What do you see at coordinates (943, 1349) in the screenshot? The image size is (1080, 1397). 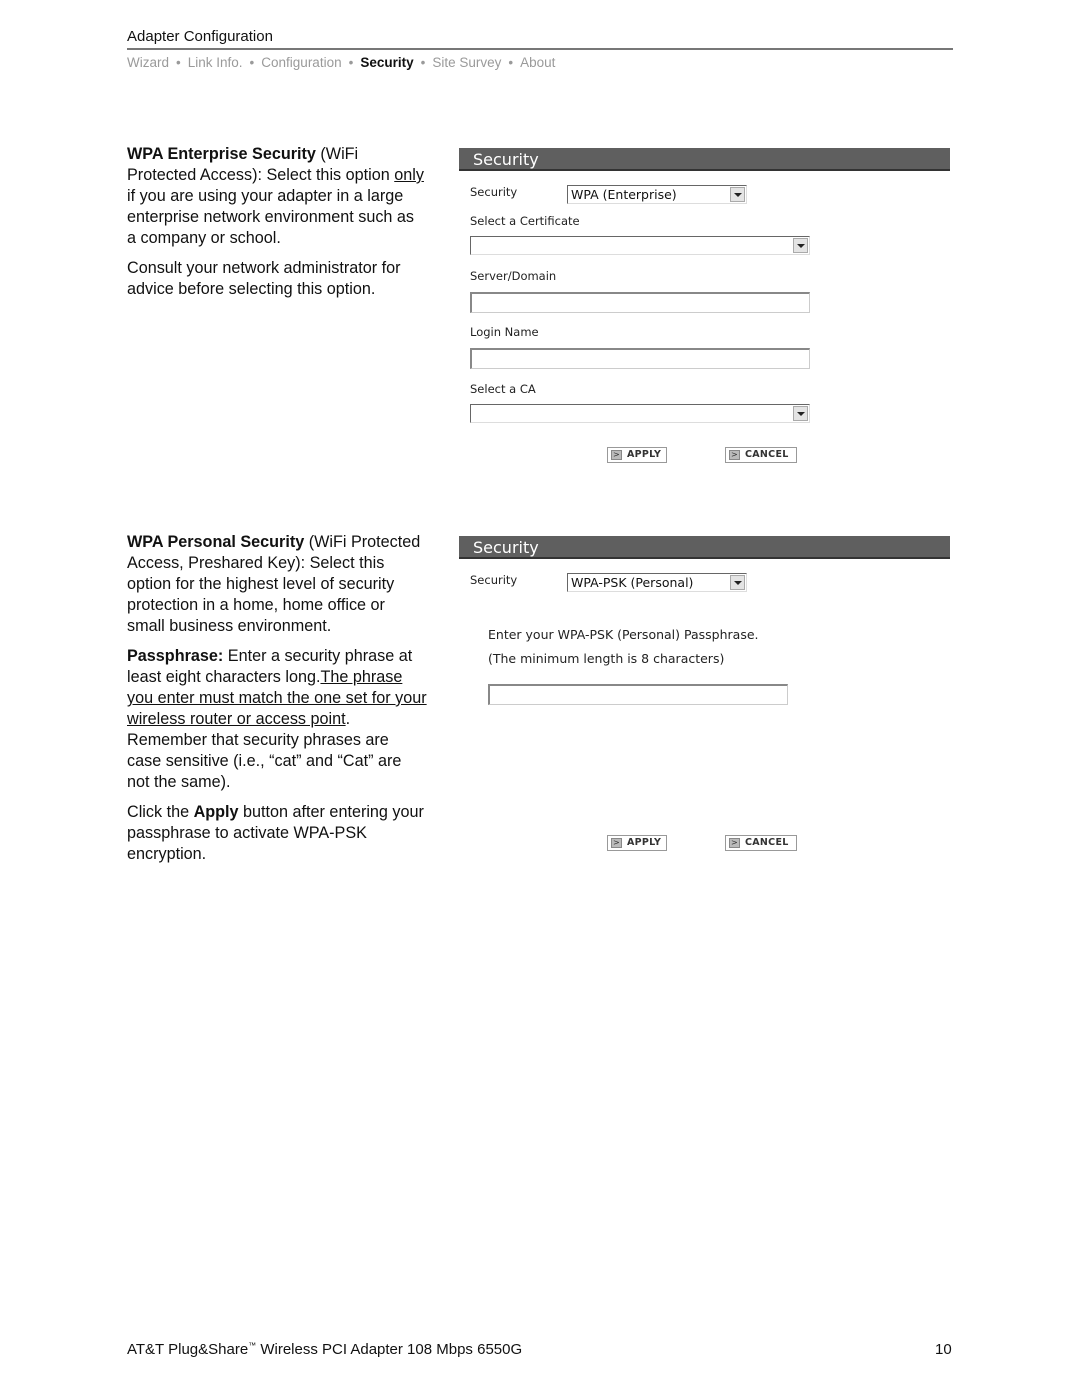 I see `page-number: 10` at bounding box center [943, 1349].